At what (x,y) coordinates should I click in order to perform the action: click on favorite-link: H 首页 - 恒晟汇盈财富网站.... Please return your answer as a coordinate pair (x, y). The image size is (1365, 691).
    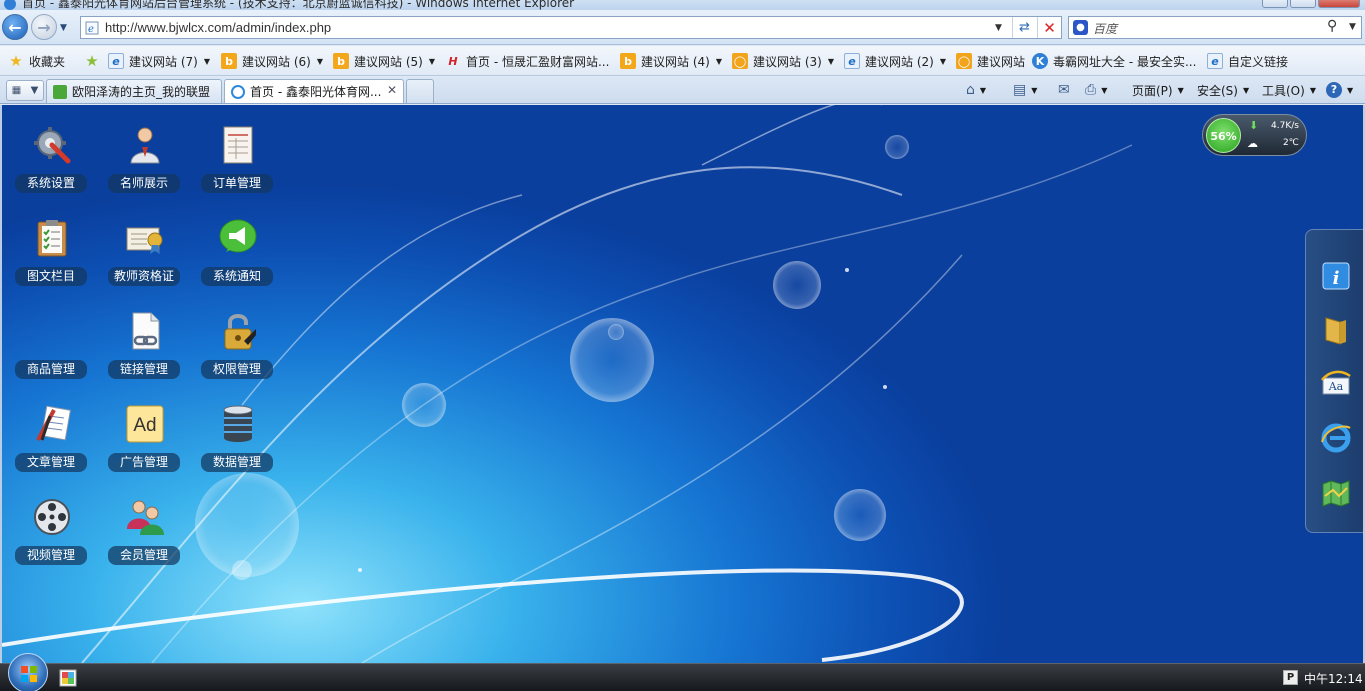
    Looking at the image, I should click on (527, 61).